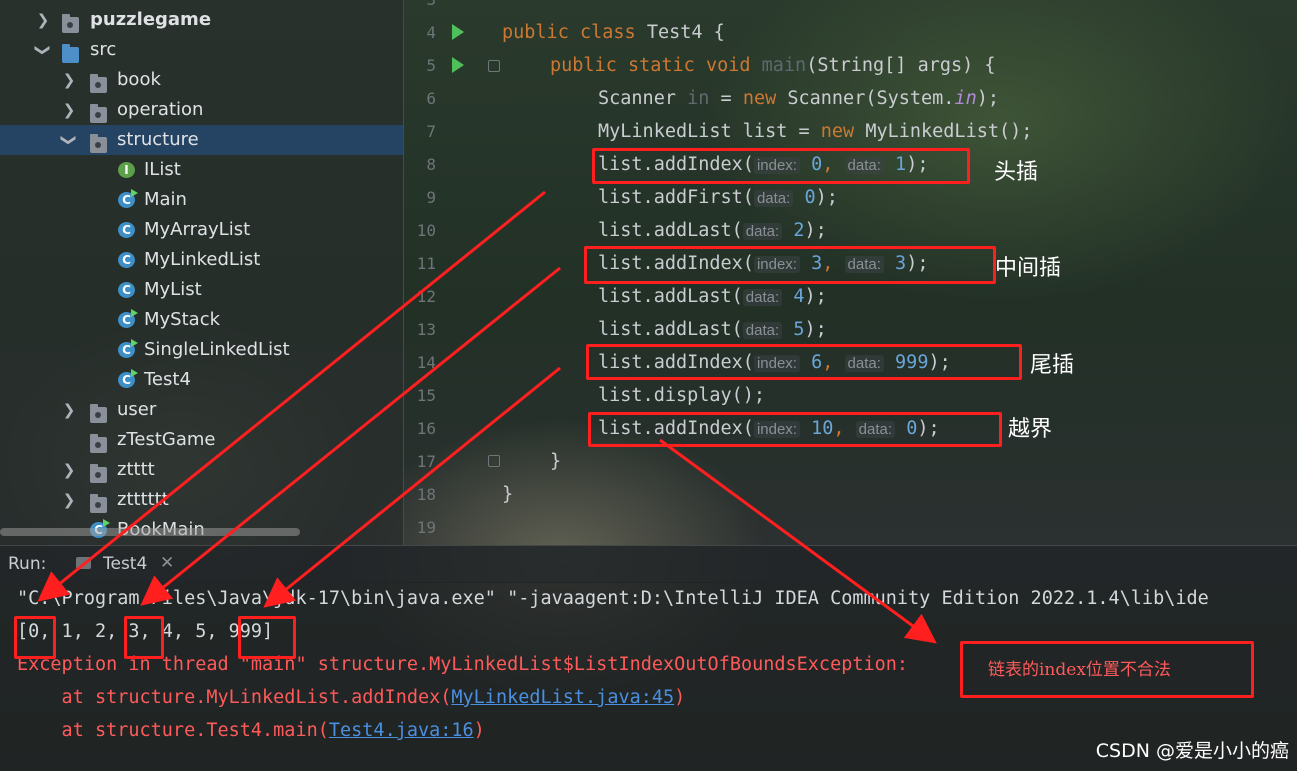 The image size is (1297, 771). What do you see at coordinates (150, 532) in the screenshot?
I see `tree-horizontal-scrollbar` at bounding box center [150, 532].